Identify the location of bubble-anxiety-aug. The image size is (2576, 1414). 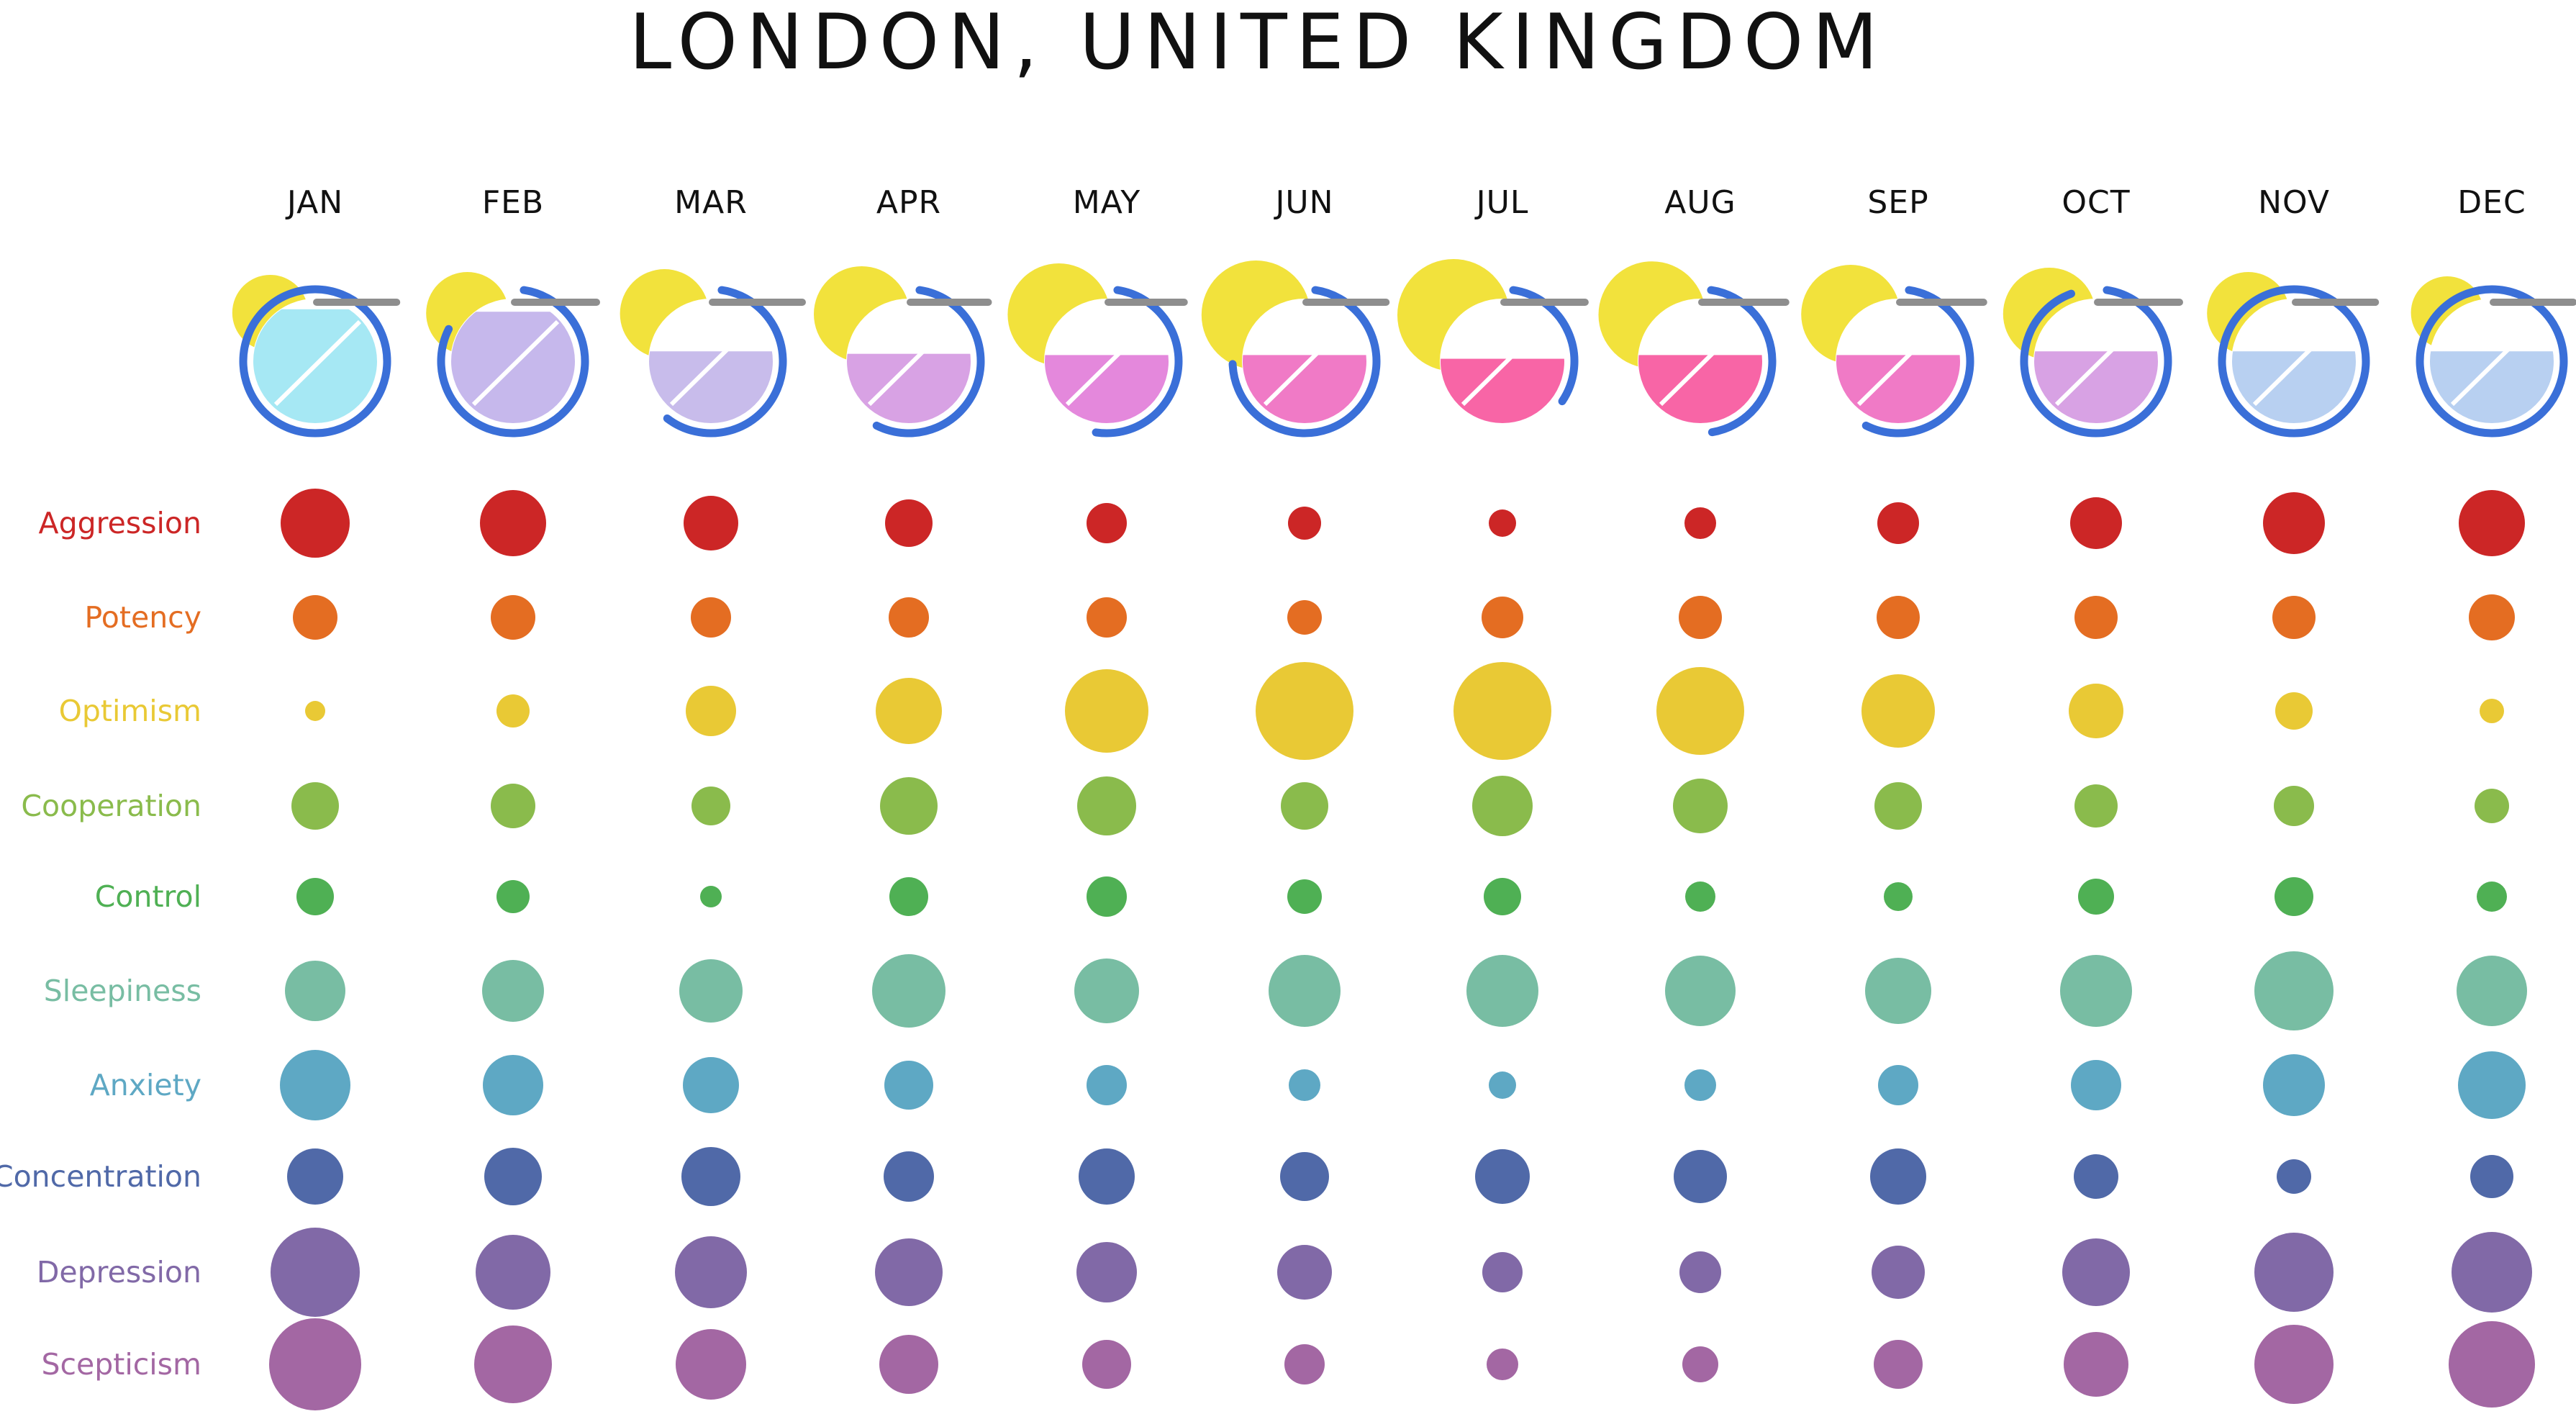
(1700, 1085).